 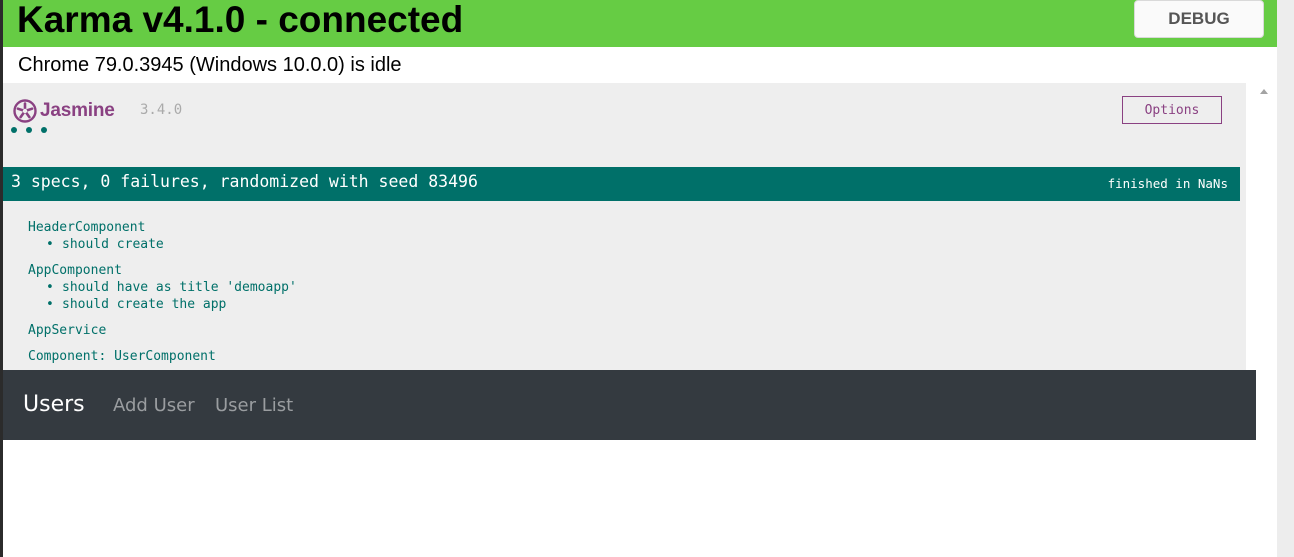 I want to click on spec-label: should have as title 'demoapp', so click(x=179, y=287).